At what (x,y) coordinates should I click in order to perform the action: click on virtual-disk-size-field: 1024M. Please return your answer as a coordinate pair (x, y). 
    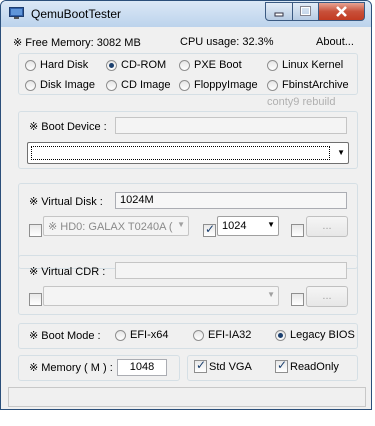
    Looking at the image, I should click on (231, 200).